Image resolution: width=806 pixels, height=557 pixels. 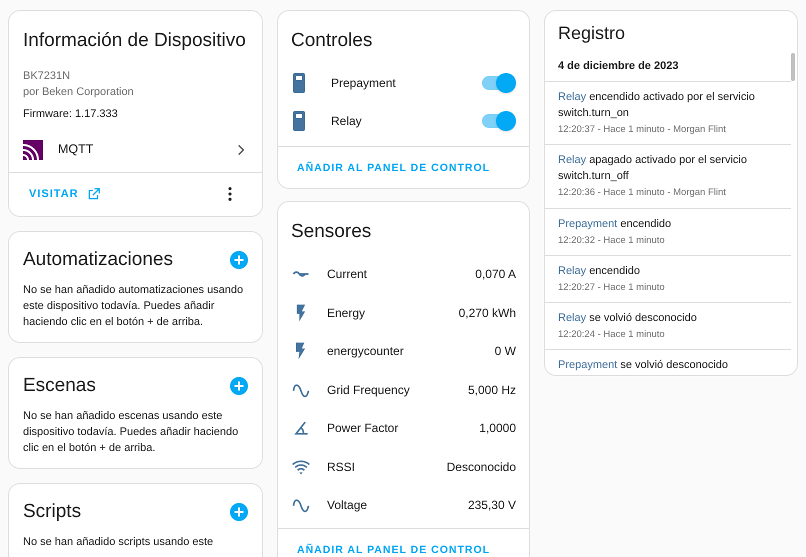 What do you see at coordinates (369, 390) in the screenshot?
I see `sensor-name: Grid Frequency` at bounding box center [369, 390].